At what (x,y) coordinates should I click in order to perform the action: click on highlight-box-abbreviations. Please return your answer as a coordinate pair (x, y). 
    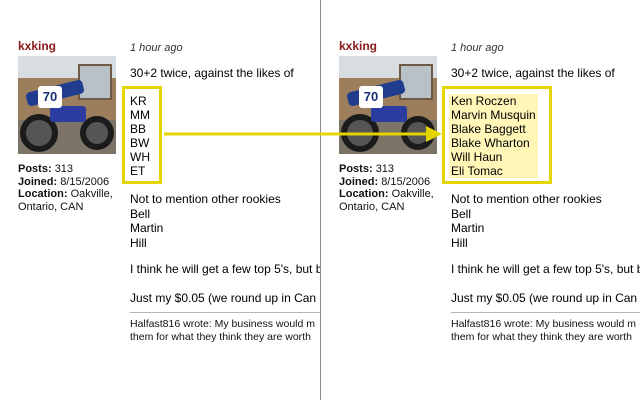
    Looking at the image, I should click on (142, 135).